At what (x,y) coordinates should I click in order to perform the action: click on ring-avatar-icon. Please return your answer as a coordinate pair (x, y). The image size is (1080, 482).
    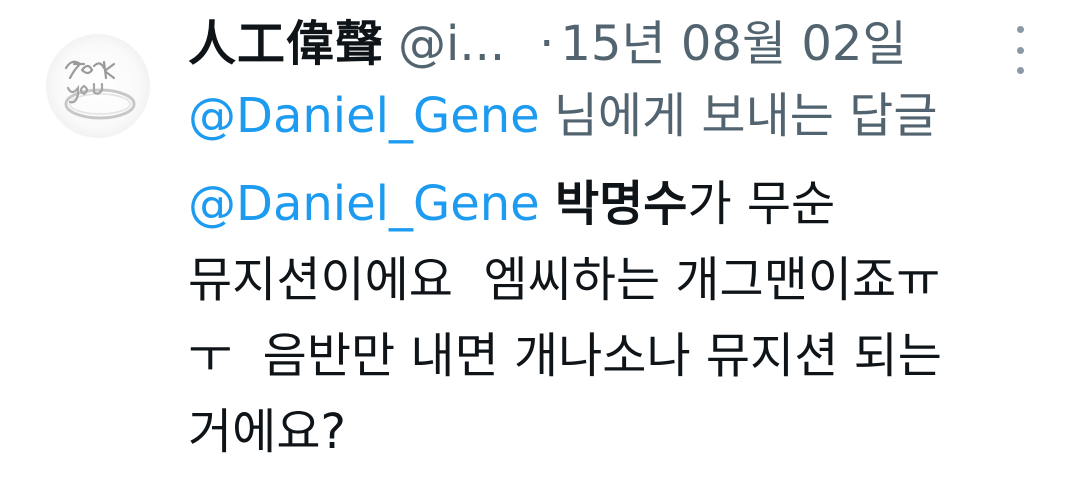
    Looking at the image, I should click on (100, 90).